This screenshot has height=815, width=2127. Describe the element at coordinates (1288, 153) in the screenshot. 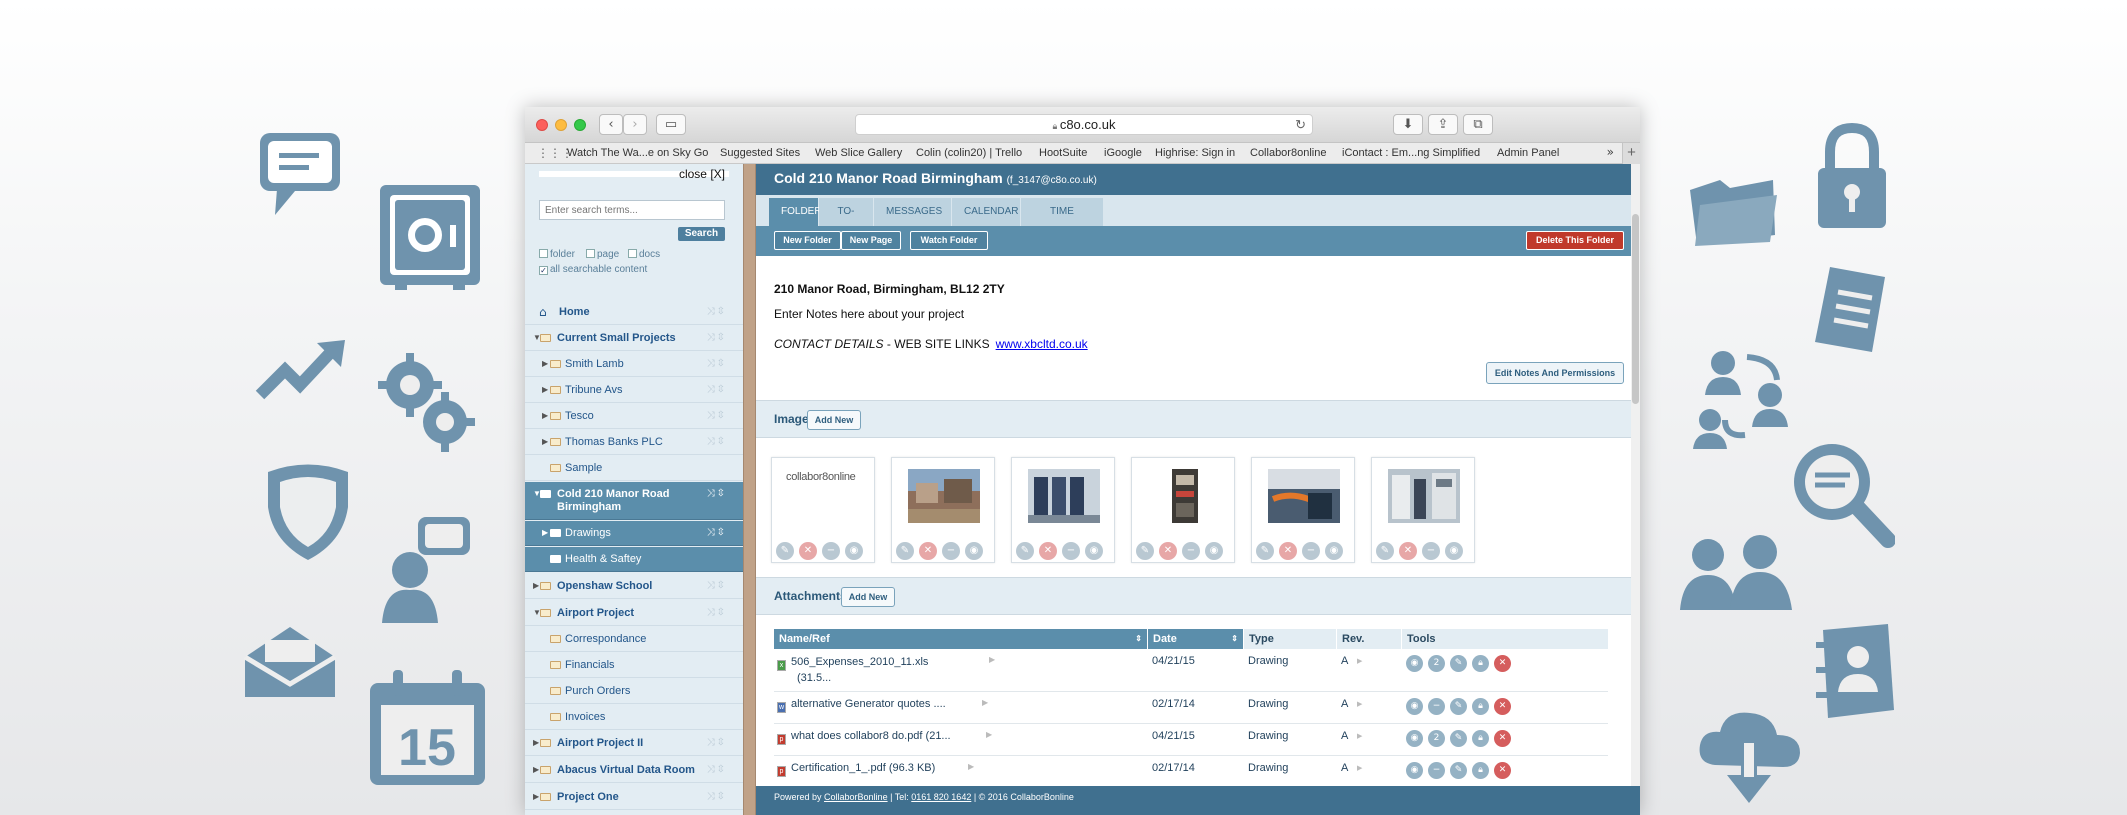

I see `favorite-link: Collabor8online` at that location.